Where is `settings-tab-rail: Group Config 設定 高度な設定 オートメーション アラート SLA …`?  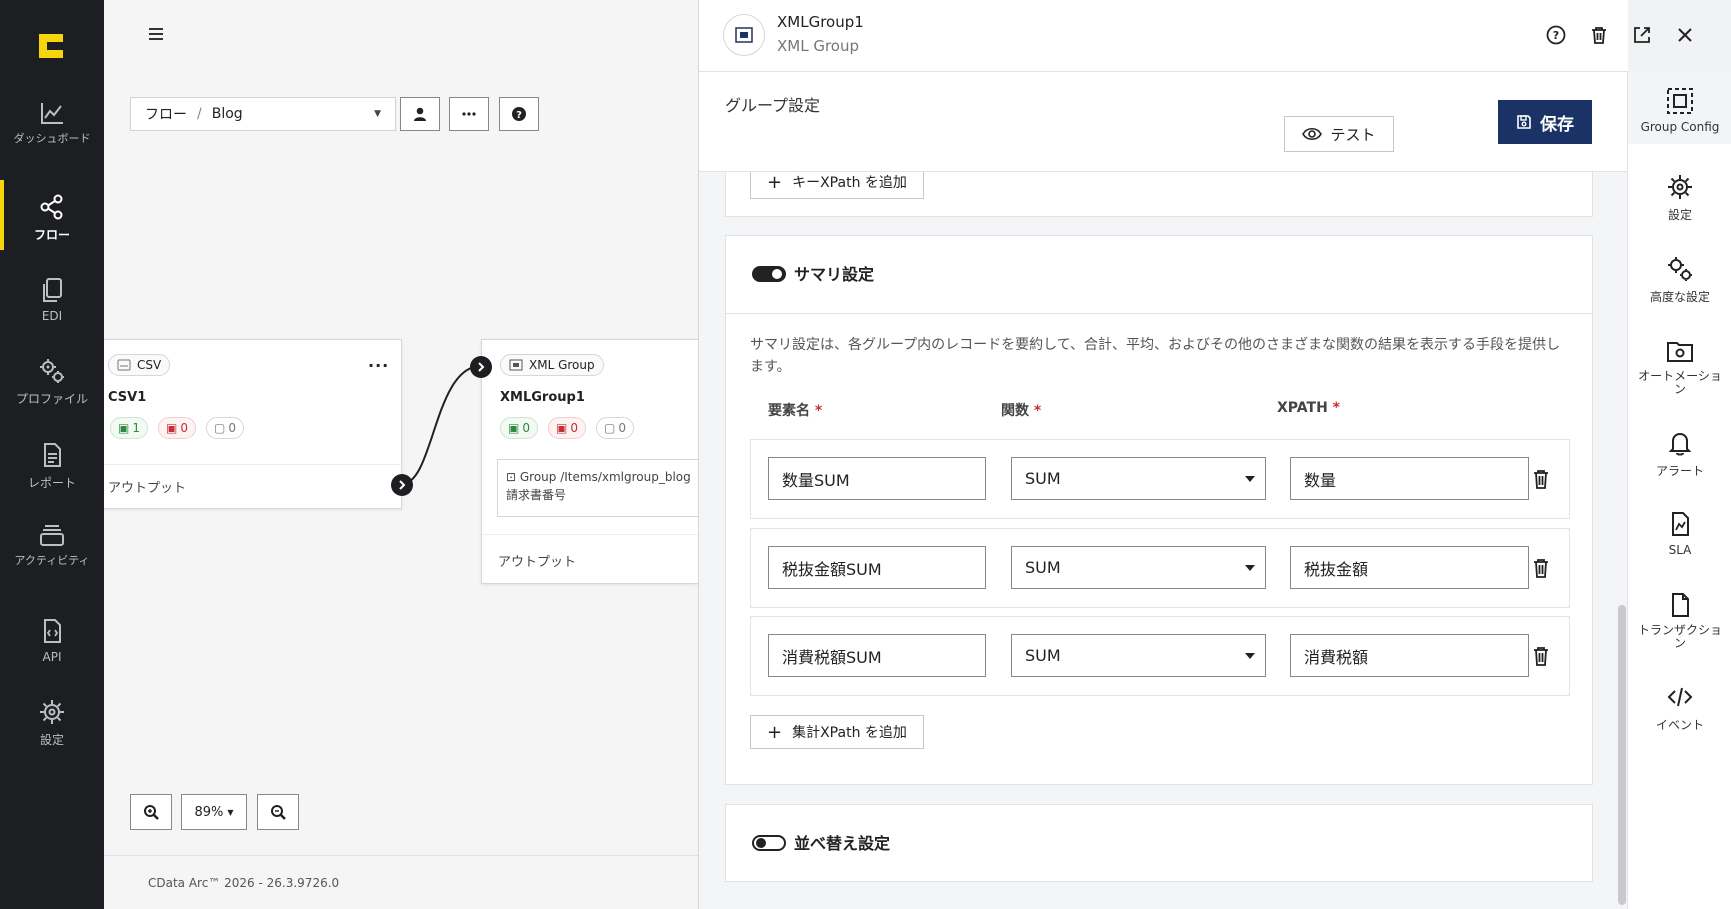
settings-tab-rail: Group Config 設定 高度な設定 オートメーション アラート SLA … is located at coordinates (1679, 490).